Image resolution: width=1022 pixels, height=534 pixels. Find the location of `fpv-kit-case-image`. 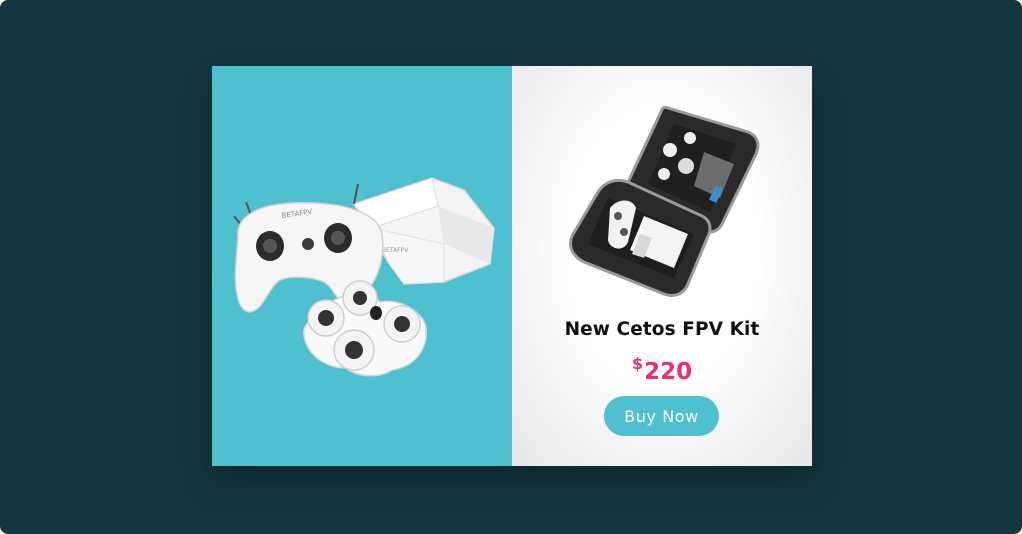

fpv-kit-case-image is located at coordinates (664, 201).